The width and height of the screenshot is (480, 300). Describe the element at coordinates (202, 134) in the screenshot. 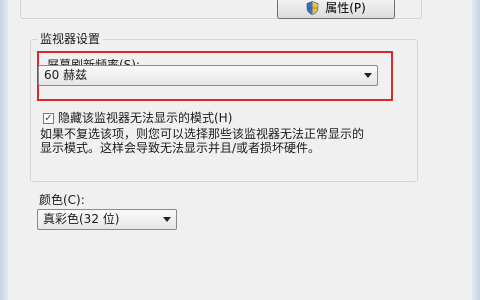

I see `description-line-1: 如果不复选该项，则您可以选择那些该监视器无法正常显示的` at that location.